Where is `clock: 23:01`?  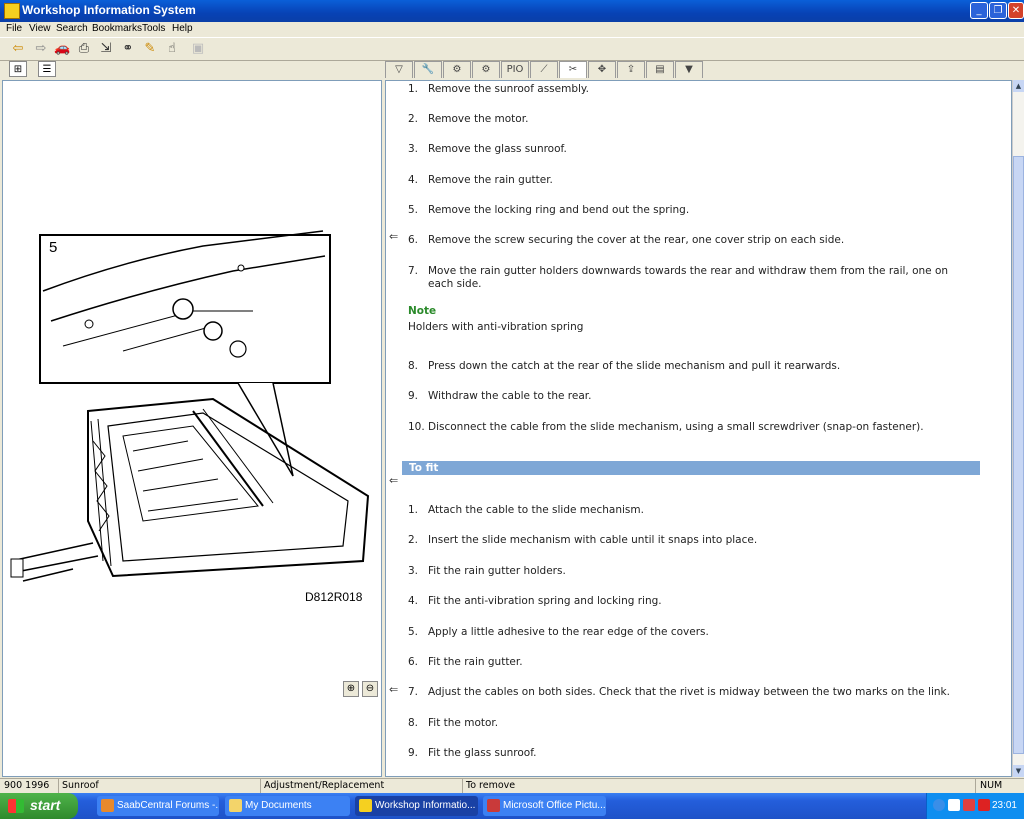
clock: 23:01 is located at coordinates (1004, 805).